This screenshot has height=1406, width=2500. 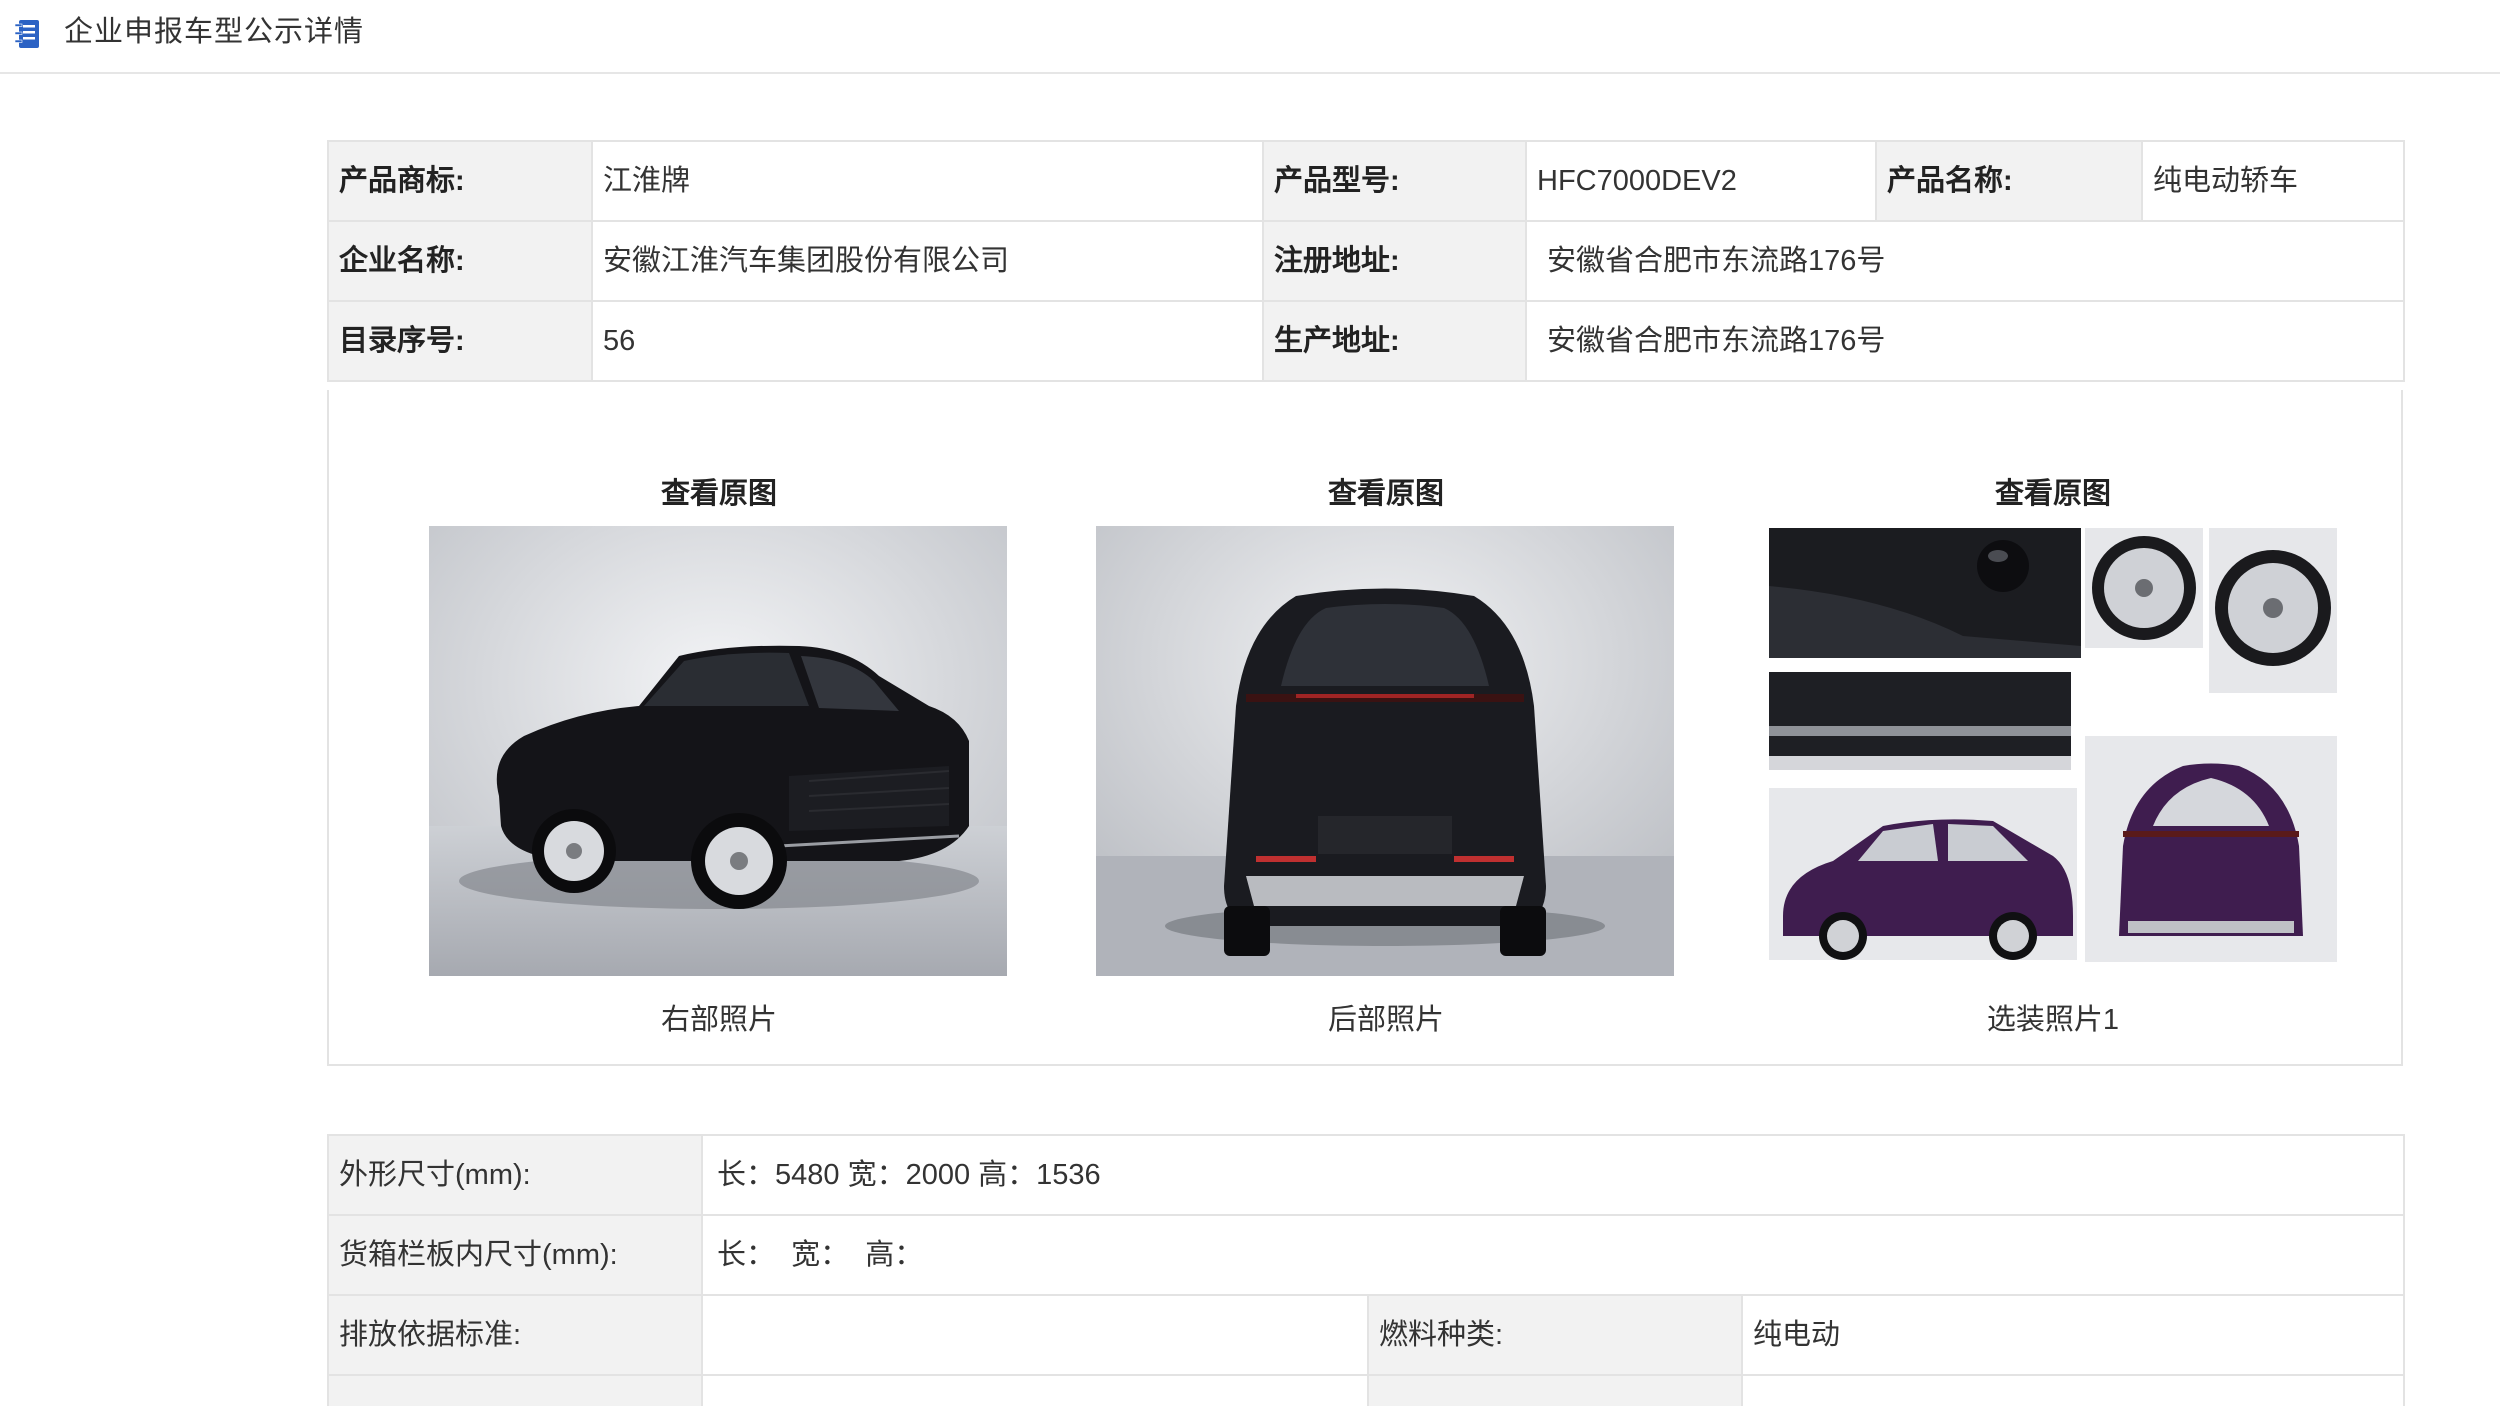 What do you see at coordinates (1553, 1255) in the screenshot?
I see `cargo-dimensions-value: 长： 宽： 高：` at bounding box center [1553, 1255].